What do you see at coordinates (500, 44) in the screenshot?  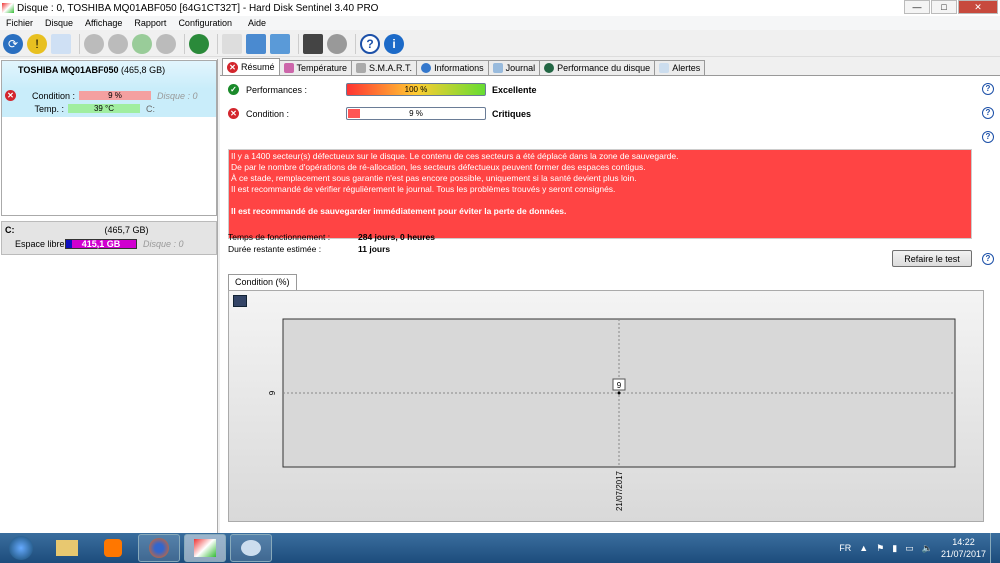 I see `toolbar: ⟳ ! ? i` at bounding box center [500, 44].